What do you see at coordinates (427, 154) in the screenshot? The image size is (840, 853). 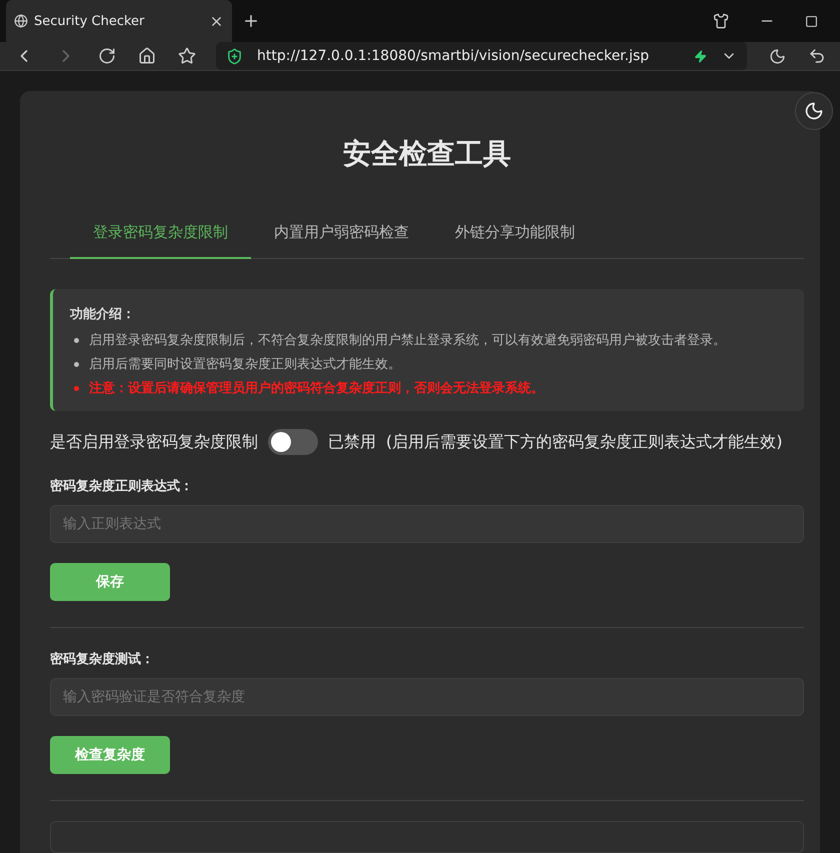 I see `page-title: 安全检查工具` at bounding box center [427, 154].